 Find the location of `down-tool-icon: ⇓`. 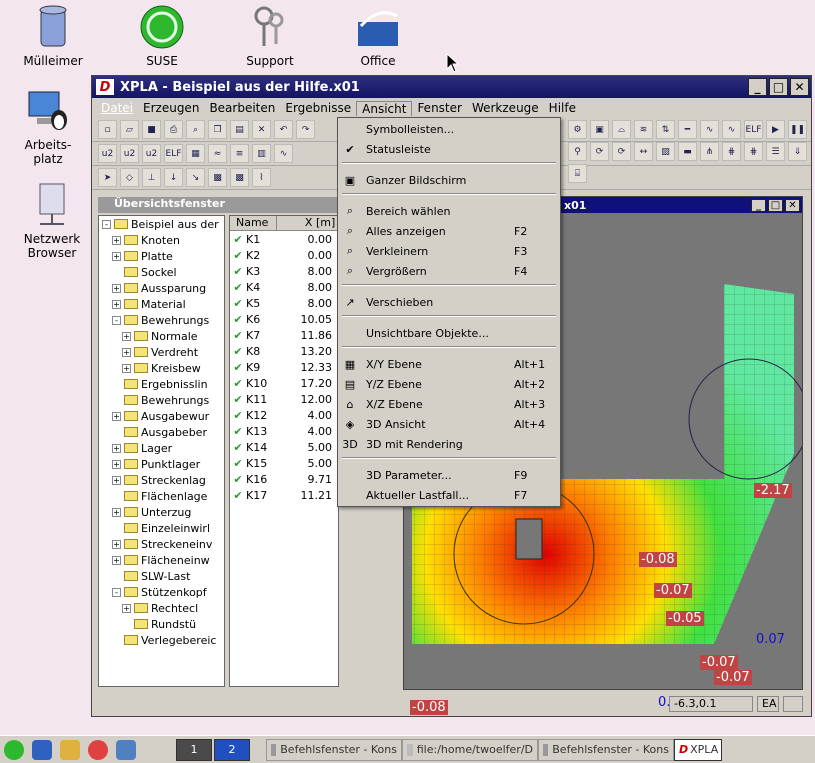

down-tool-icon: ⇓ is located at coordinates (797, 151).